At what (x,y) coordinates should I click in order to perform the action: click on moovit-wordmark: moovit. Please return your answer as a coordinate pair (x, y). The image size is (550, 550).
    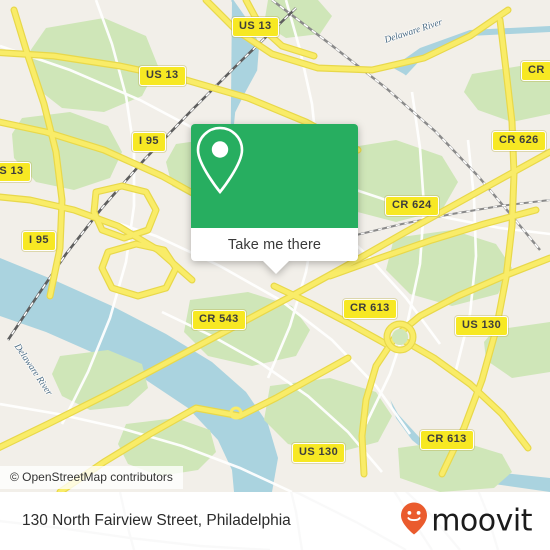
    Looking at the image, I should click on (481, 520).